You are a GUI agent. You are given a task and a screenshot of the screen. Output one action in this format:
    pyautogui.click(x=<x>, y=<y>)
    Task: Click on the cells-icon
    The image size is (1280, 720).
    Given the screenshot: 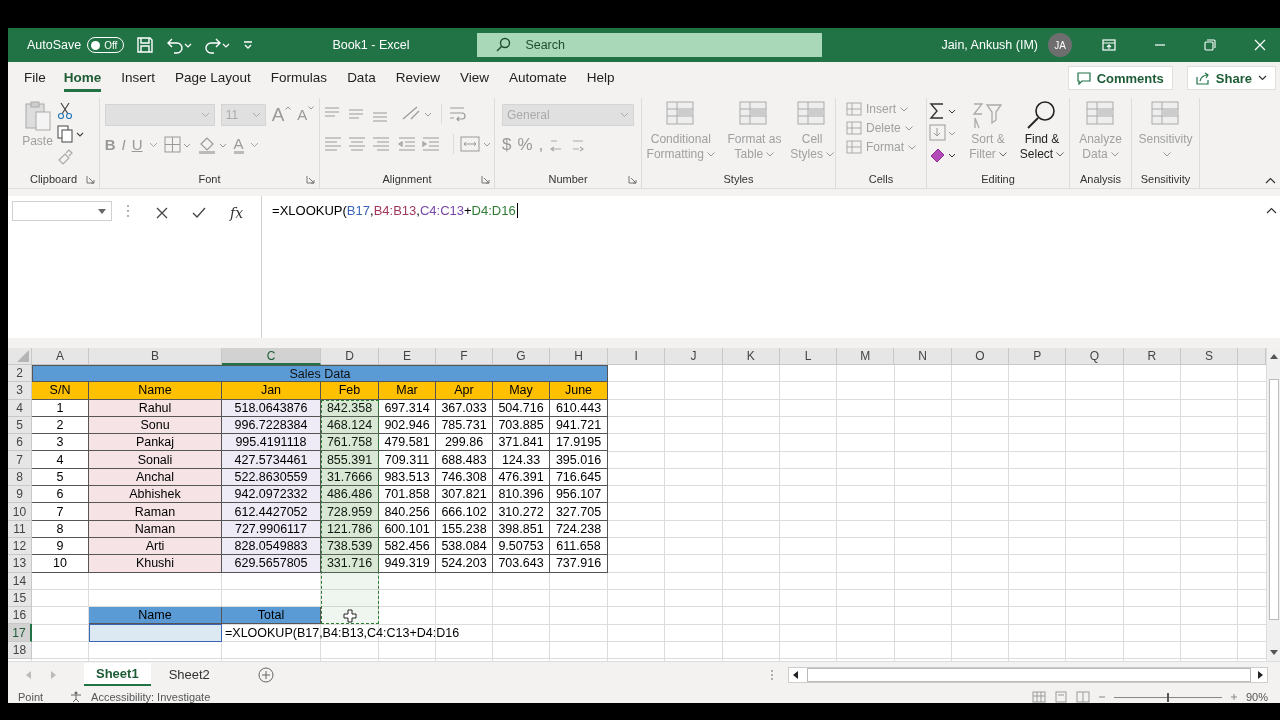 What is the action you would take?
    pyautogui.click(x=854, y=147)
    